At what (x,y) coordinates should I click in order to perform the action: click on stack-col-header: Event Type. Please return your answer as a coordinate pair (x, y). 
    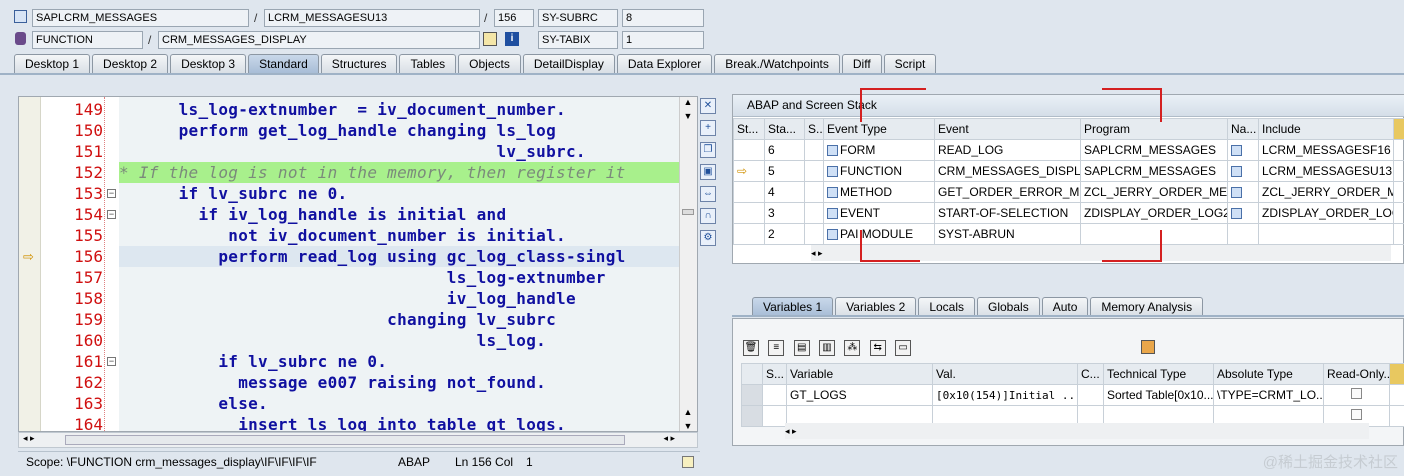
    Looking at the image, I should click on (879, 129).